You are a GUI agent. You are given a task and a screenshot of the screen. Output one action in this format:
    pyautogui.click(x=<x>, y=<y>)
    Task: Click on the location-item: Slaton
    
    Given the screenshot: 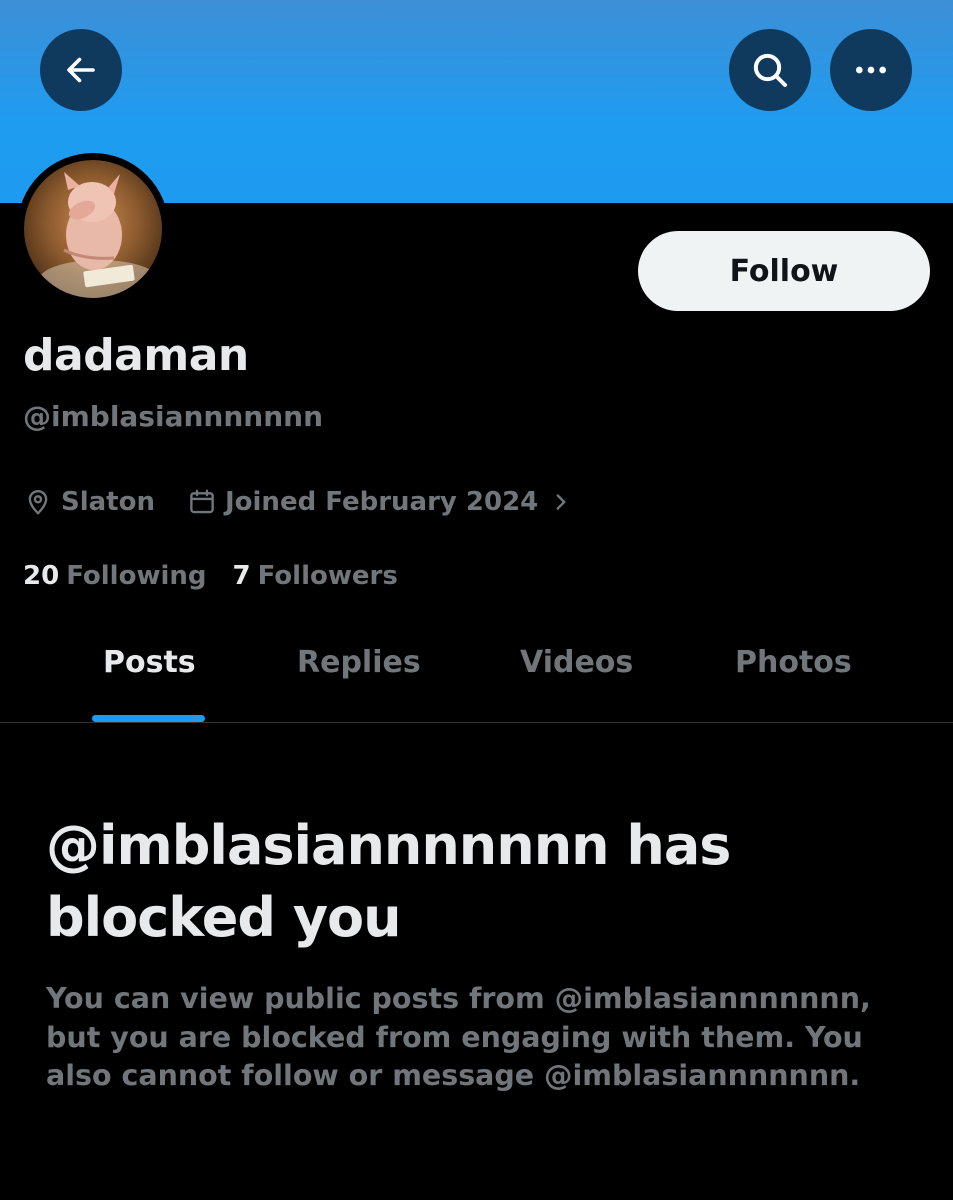 What is the action you would take?
    pyautogui.click(x=89, y=502)
    